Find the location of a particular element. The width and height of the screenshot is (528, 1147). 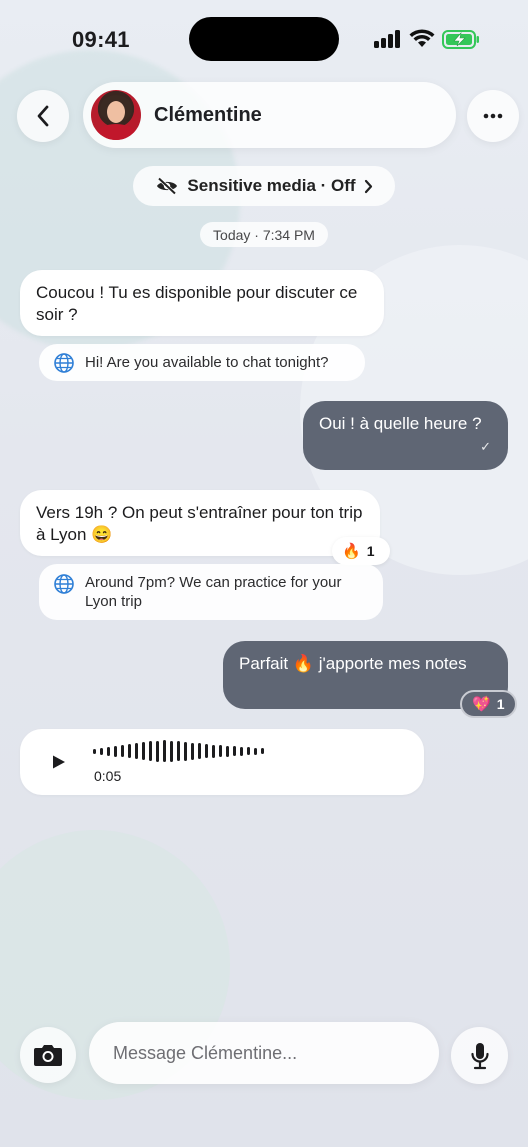

read-receipt-icon: ✓ is located at coordinates (485, 446).